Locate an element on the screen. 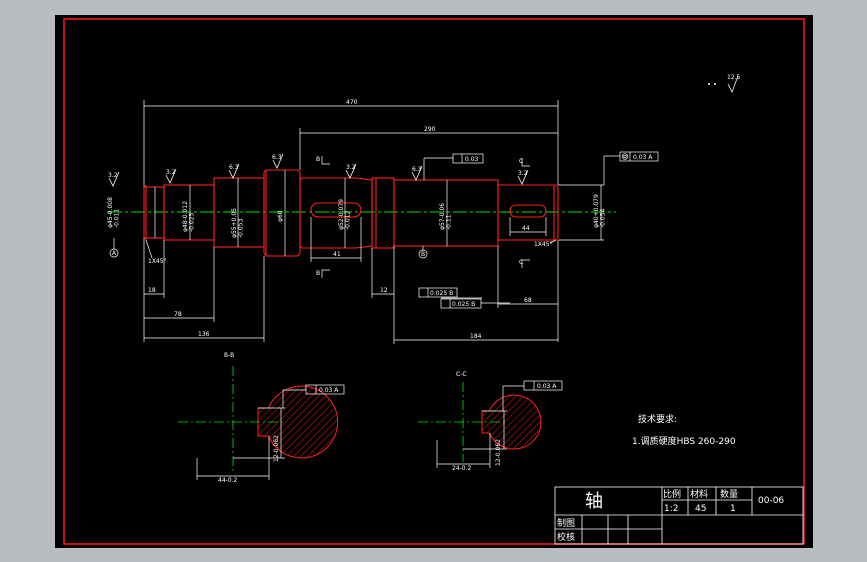 This screenshot has height=562, width=867. drawing-number: 00-06 is located at coordinates (771, 501).